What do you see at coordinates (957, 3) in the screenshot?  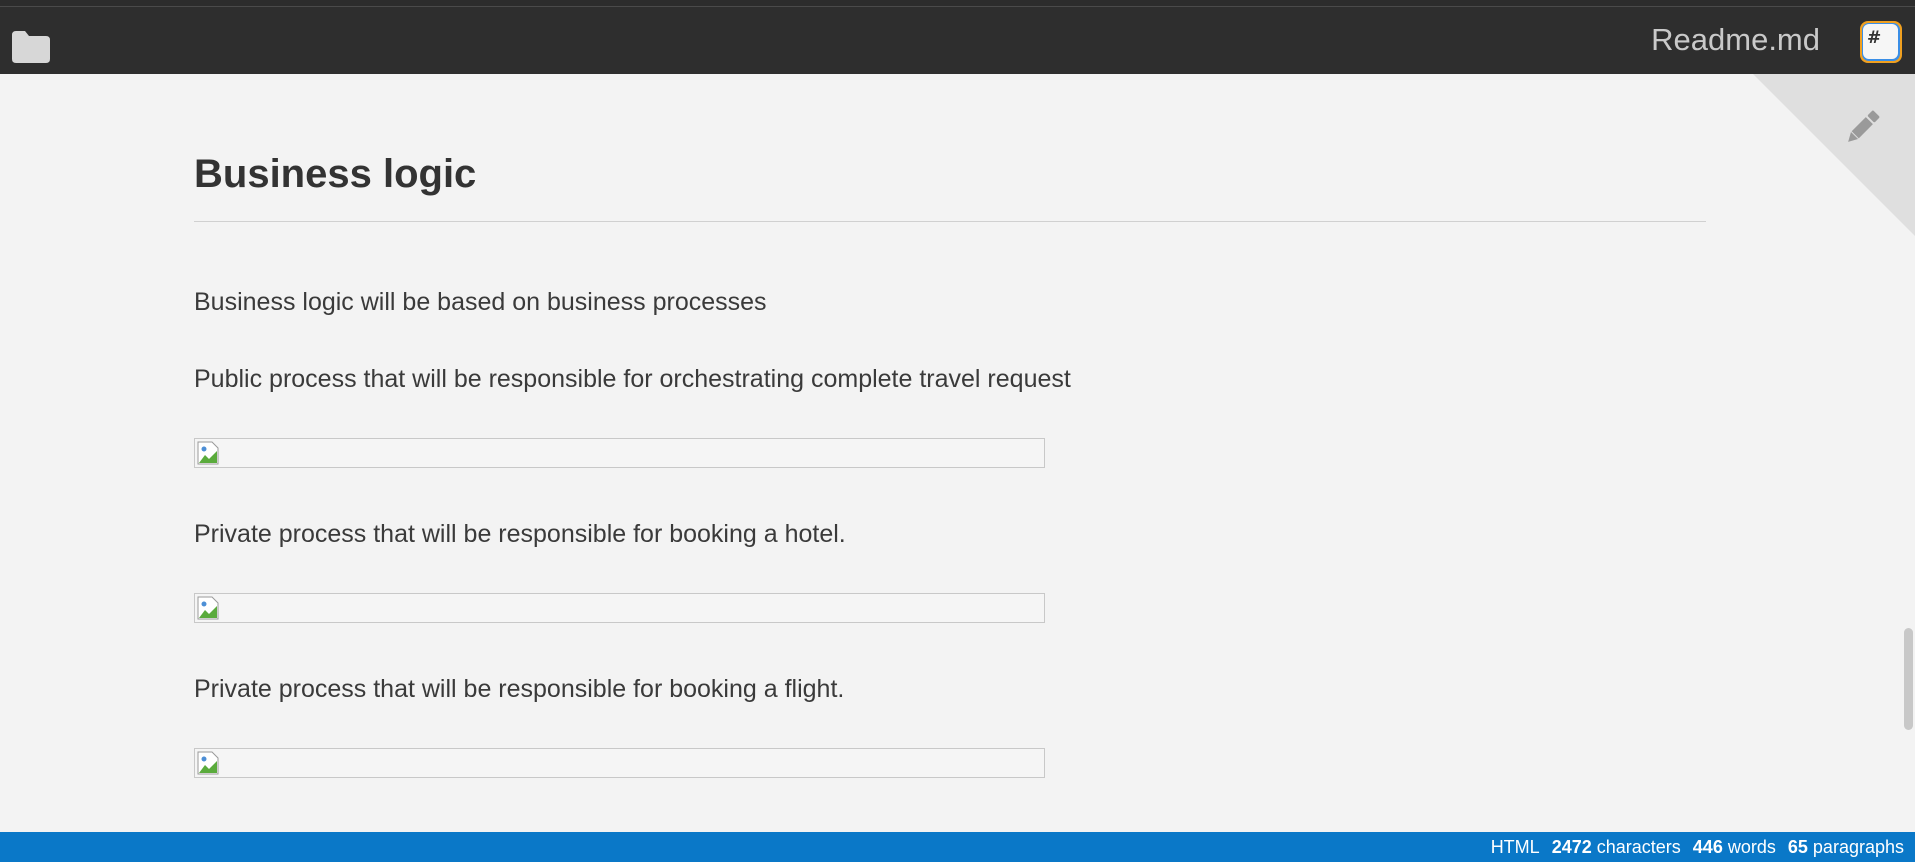 I see `window-top-border` at bounding box center [957, 3].